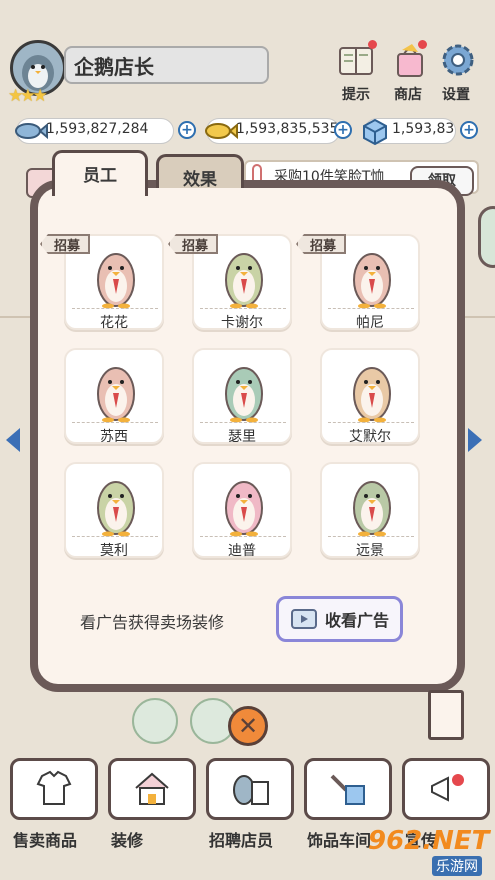 This screenshot has width=495, height=880. I want to click on staff-card: 苏西, so click(114, 396).